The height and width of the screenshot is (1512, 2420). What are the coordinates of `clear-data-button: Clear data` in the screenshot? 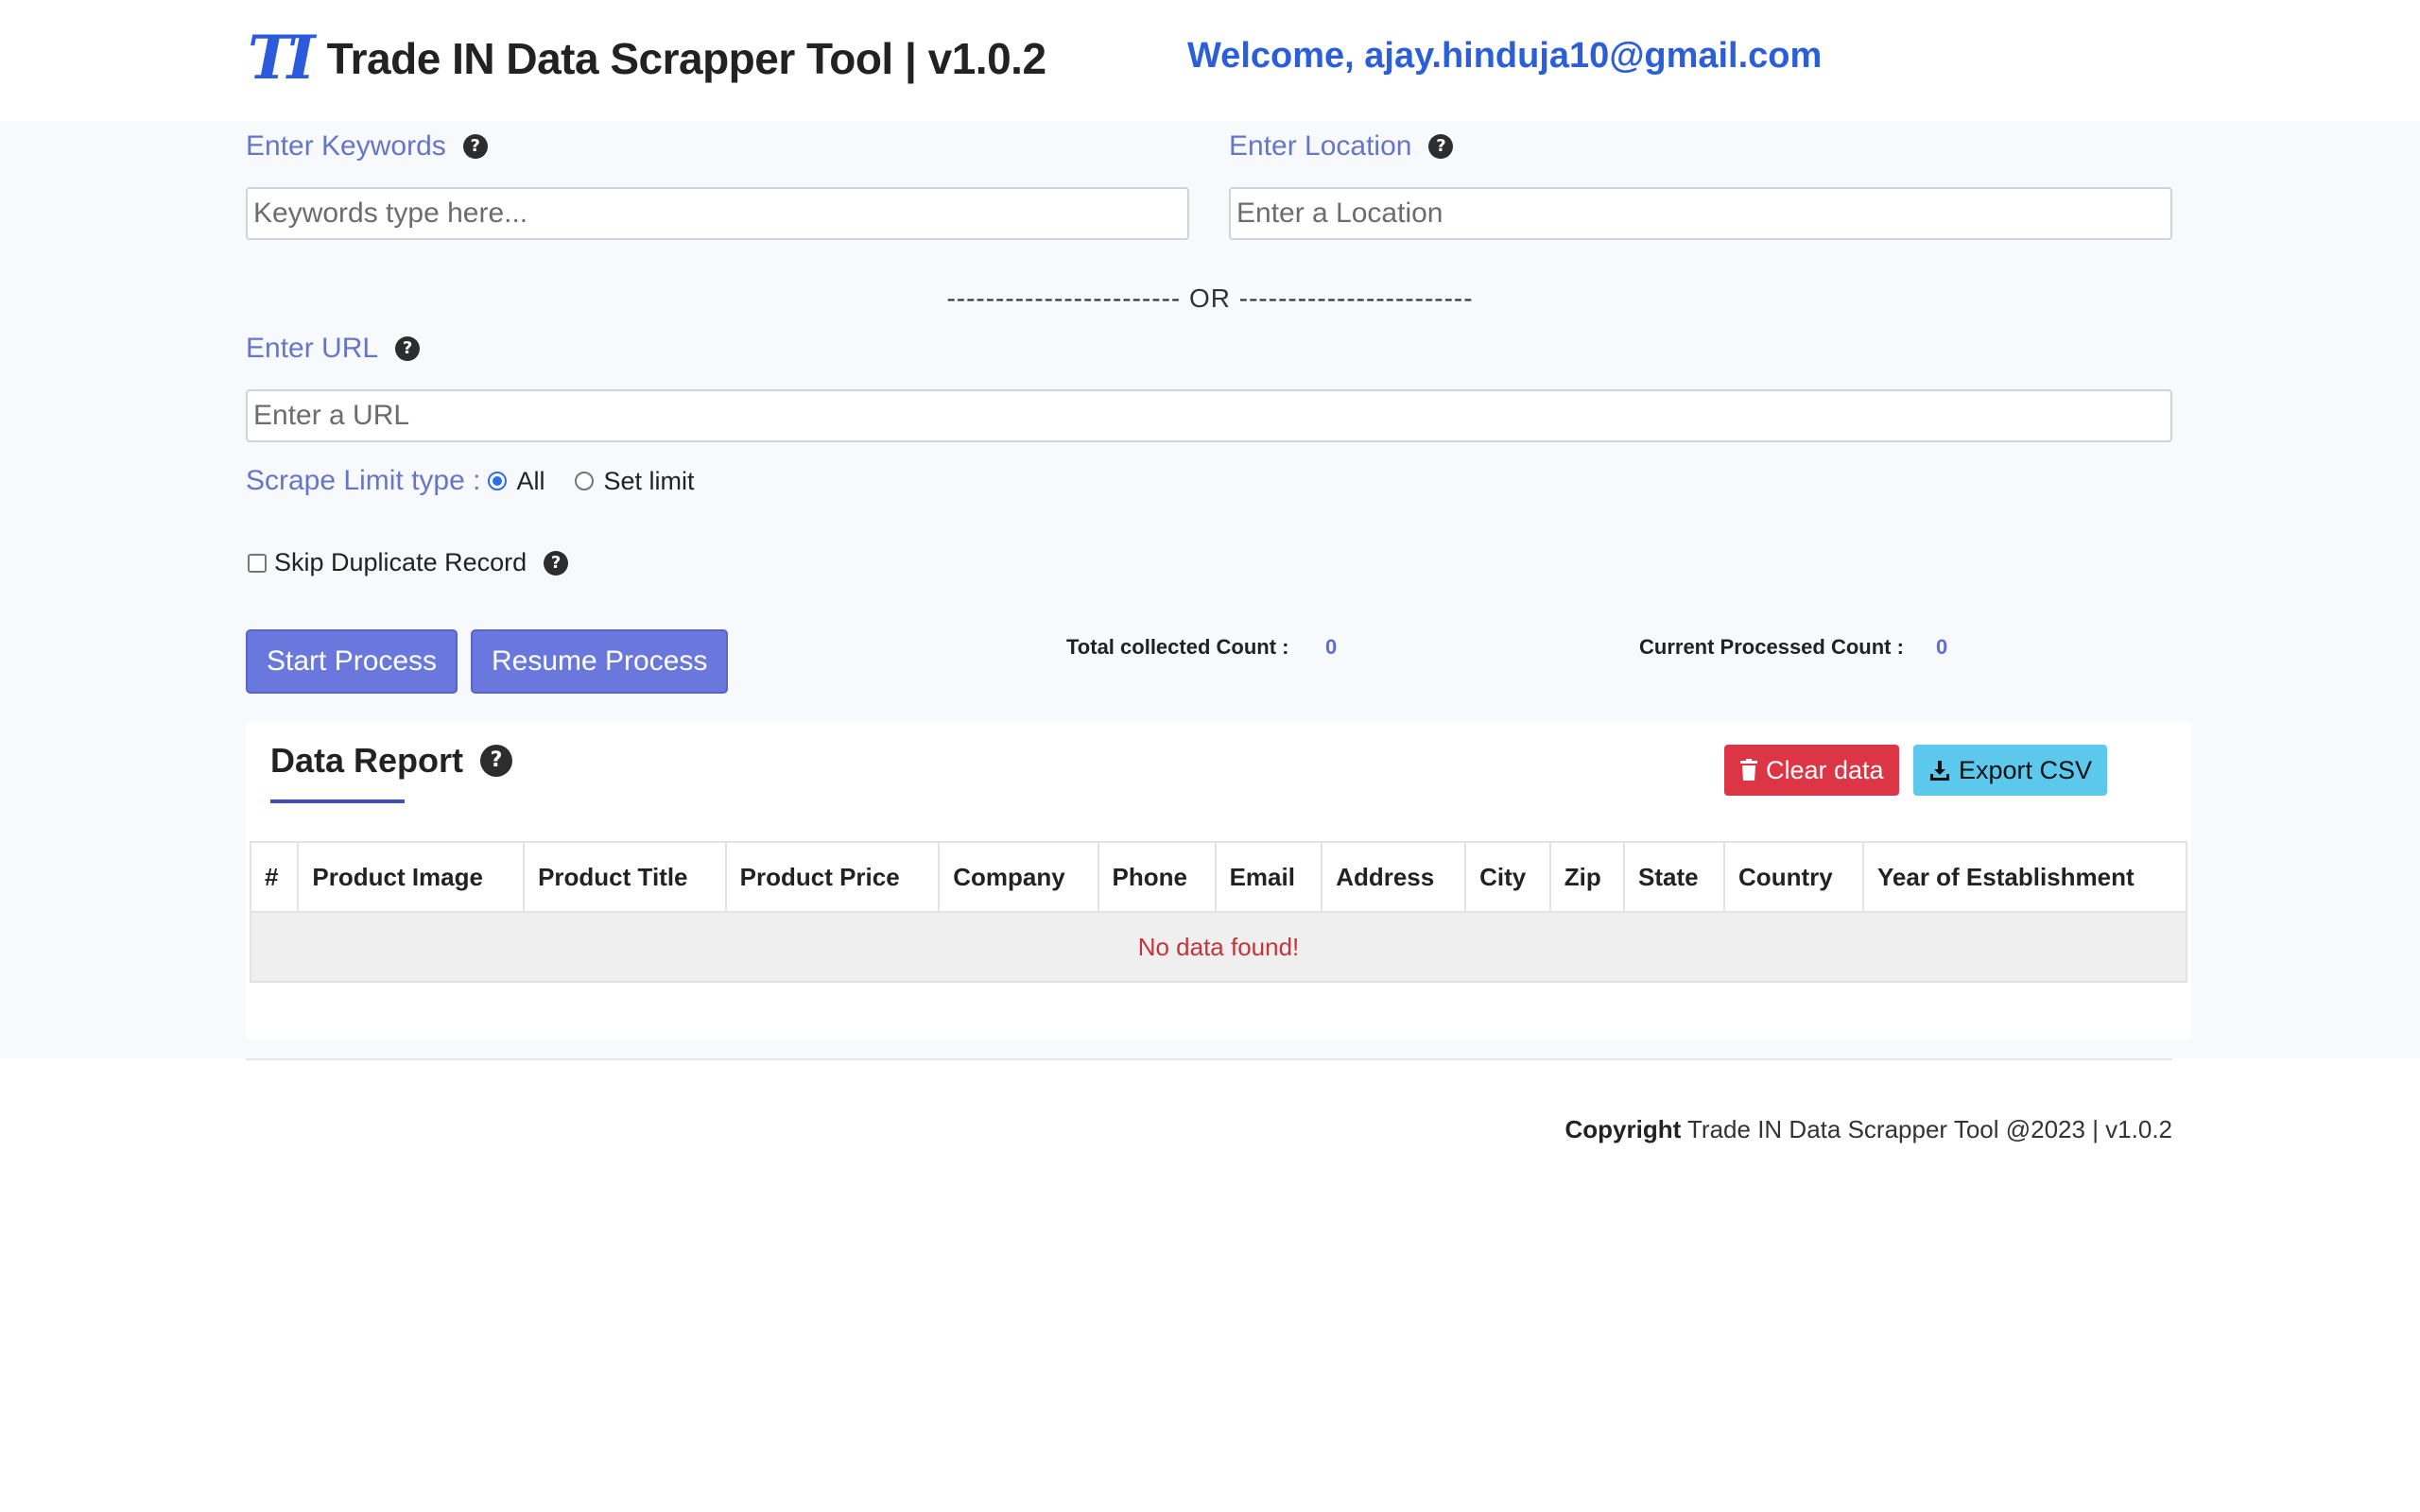 It's located at (1811, 770).